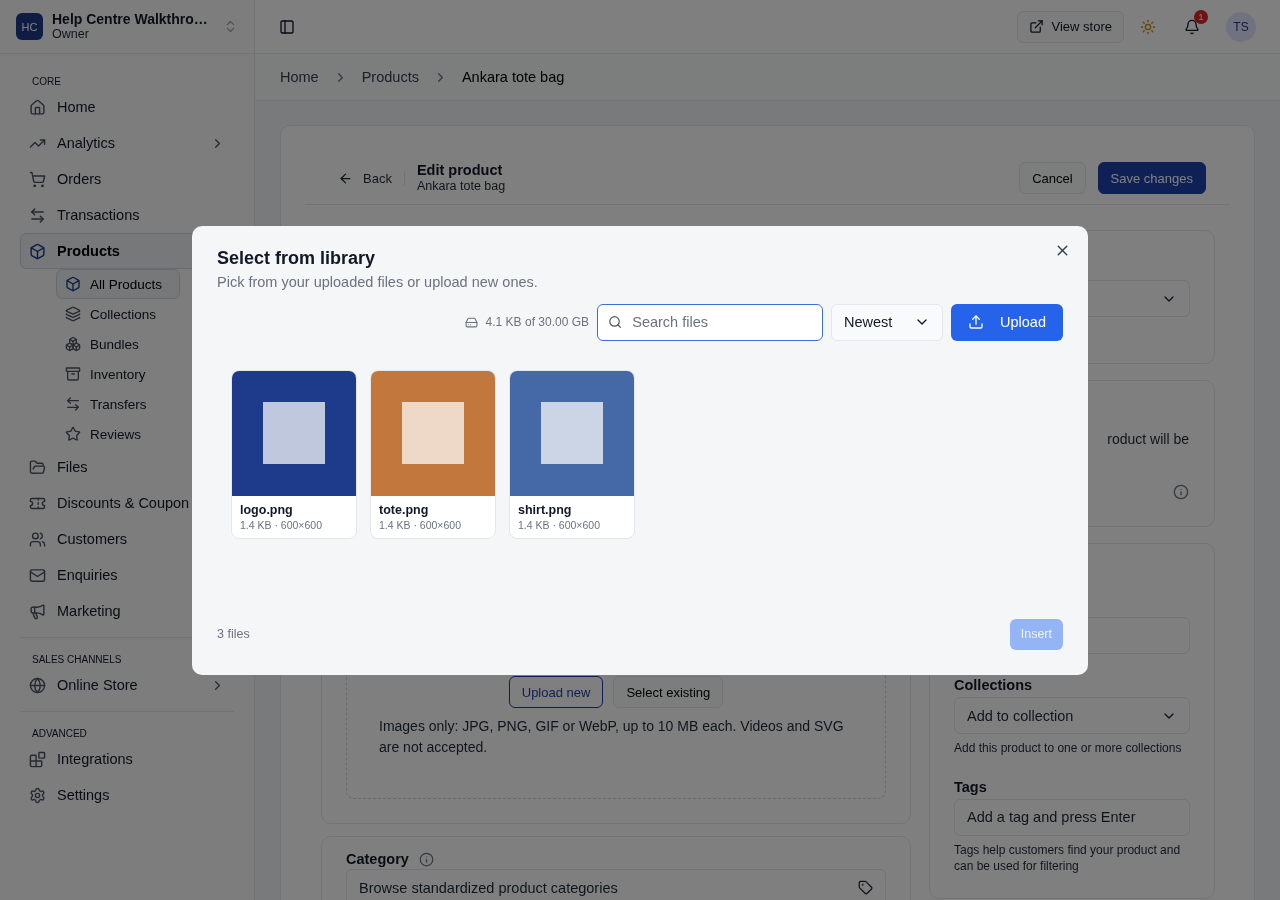 The image size is (1280, 900). What do you see at coordinates (1201, 16) in the screenshot?
I see `notification-badge: 1` at bounding box center [1201, 16].